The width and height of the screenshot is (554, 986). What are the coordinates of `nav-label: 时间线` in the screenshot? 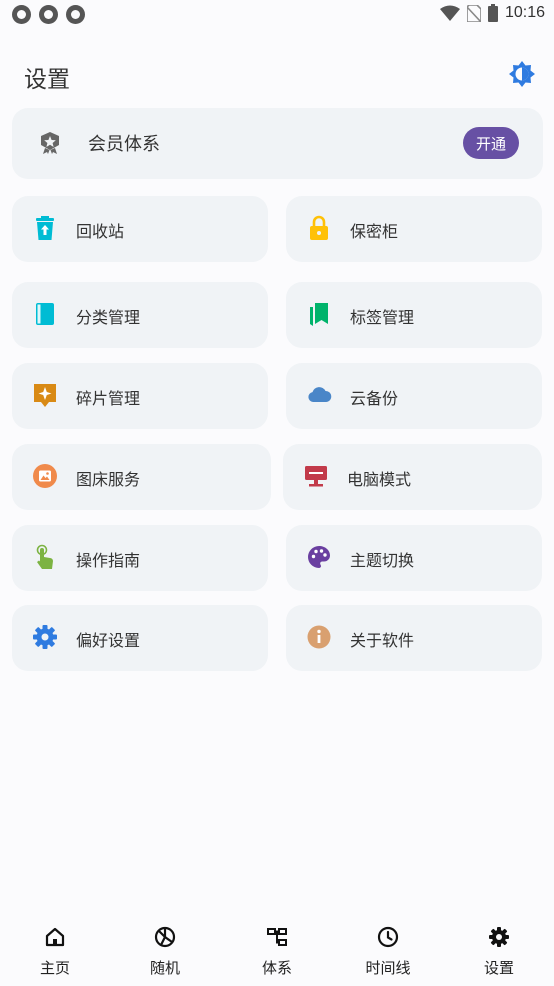 It's located at (388, 968).